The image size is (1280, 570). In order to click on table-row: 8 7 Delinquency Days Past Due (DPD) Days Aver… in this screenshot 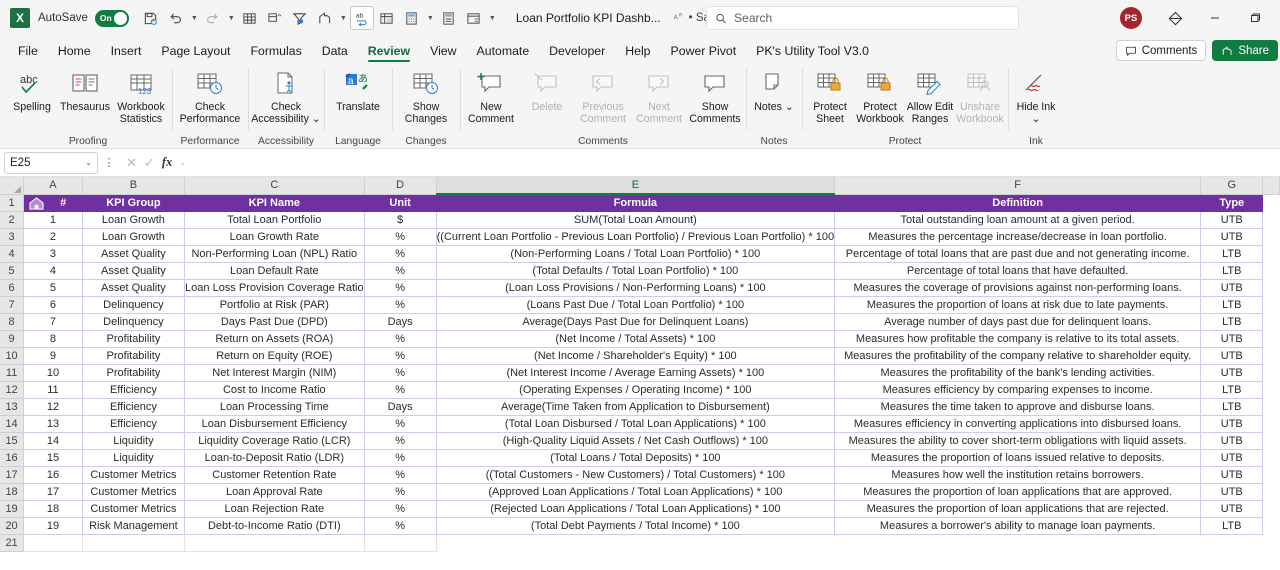, I will do `click(640, 322)`.